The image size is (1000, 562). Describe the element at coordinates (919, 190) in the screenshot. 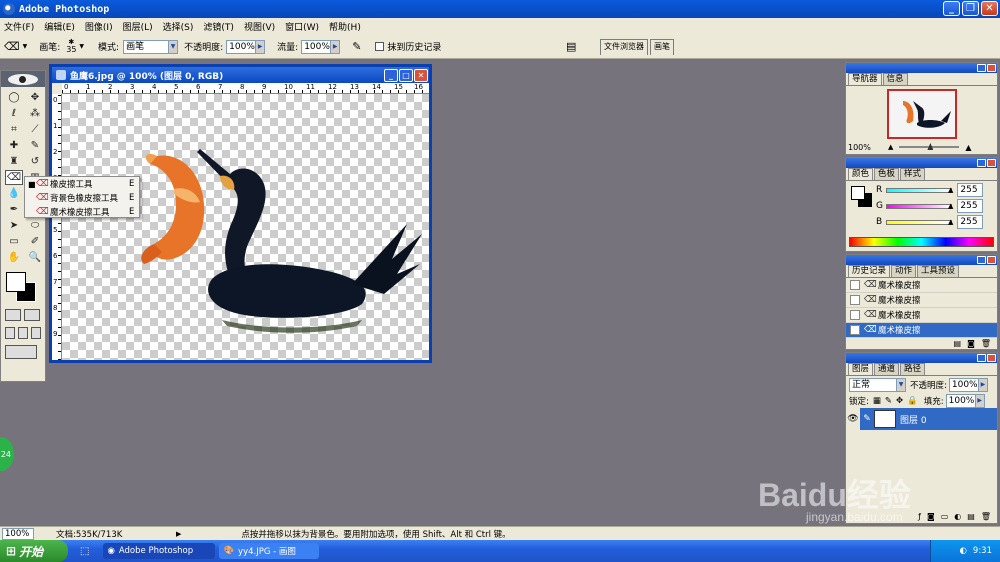

I see `channel-r-slider` at that location.